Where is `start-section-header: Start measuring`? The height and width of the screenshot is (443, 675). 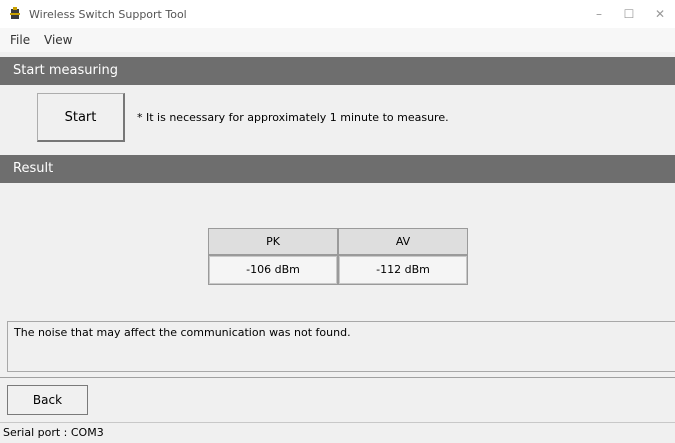 start-section-header: Start measuring is located at coordinates (337, 71).